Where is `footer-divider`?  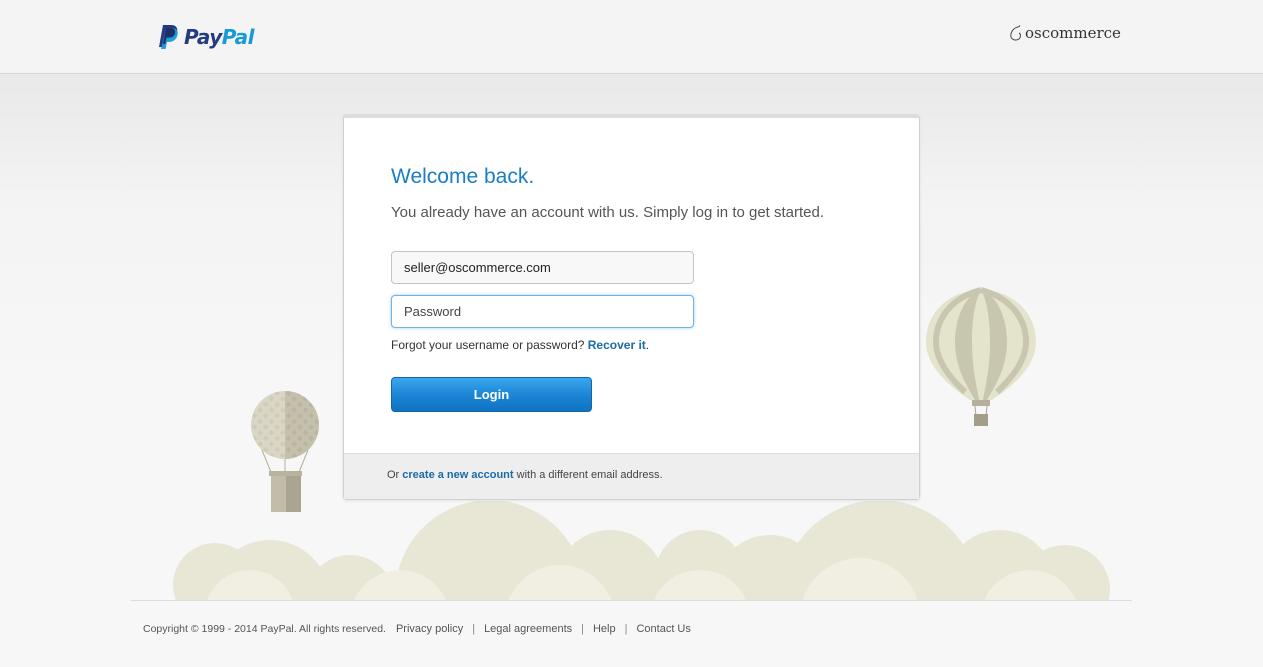 footer-divider is located at coordinates (631, 600).